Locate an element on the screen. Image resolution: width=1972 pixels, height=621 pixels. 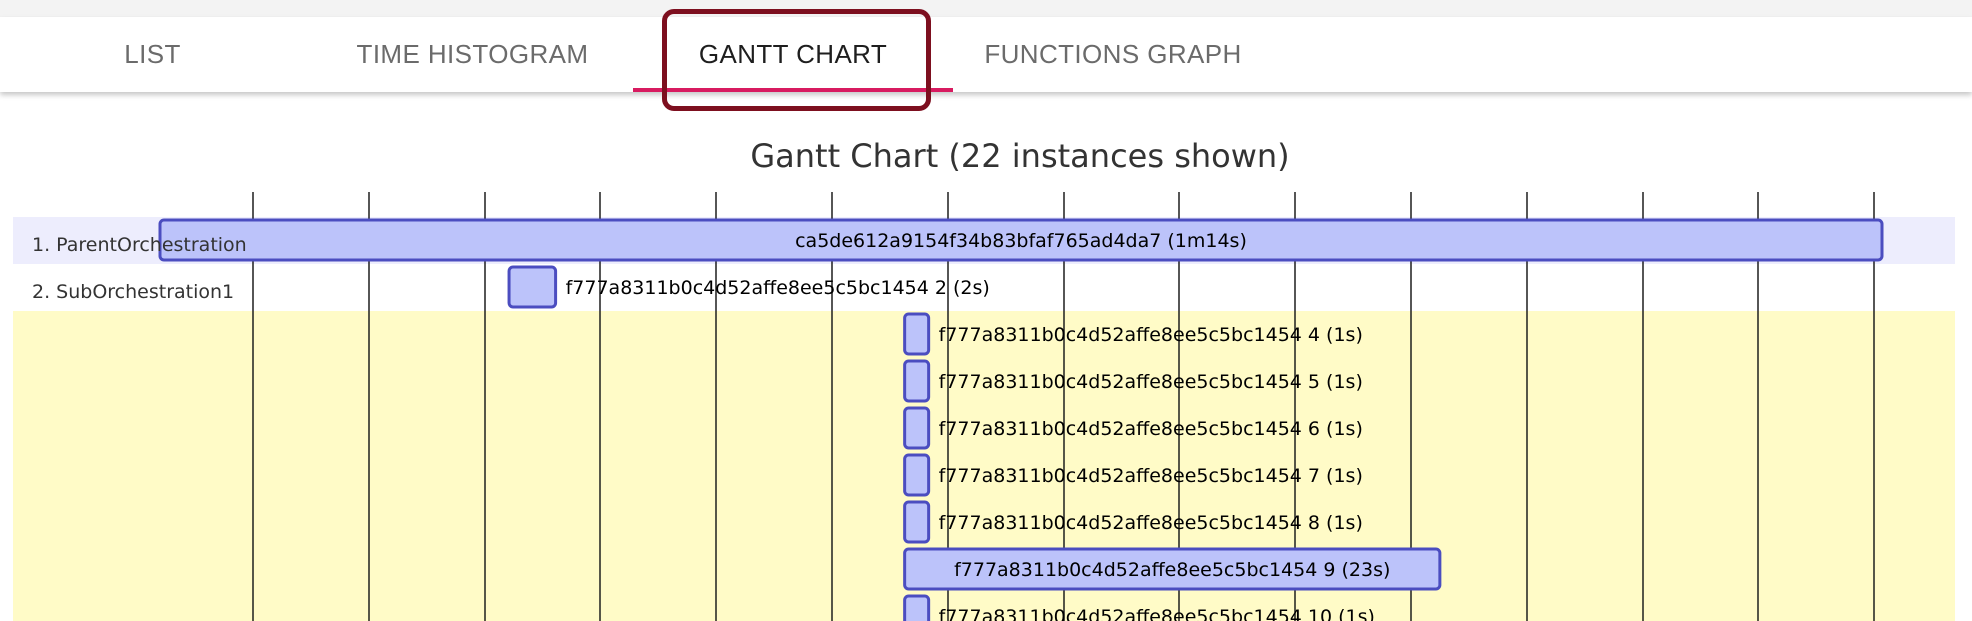
bar-label: f777a8311b0c4d52affe8ee5c5bc1454 8 (1s) is located at coordinates (1151, 523).